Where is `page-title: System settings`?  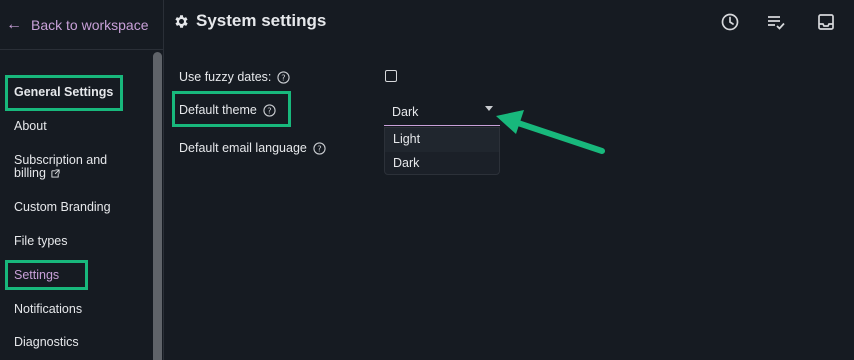 page-title: System settings is located at coordinates (249, 21).